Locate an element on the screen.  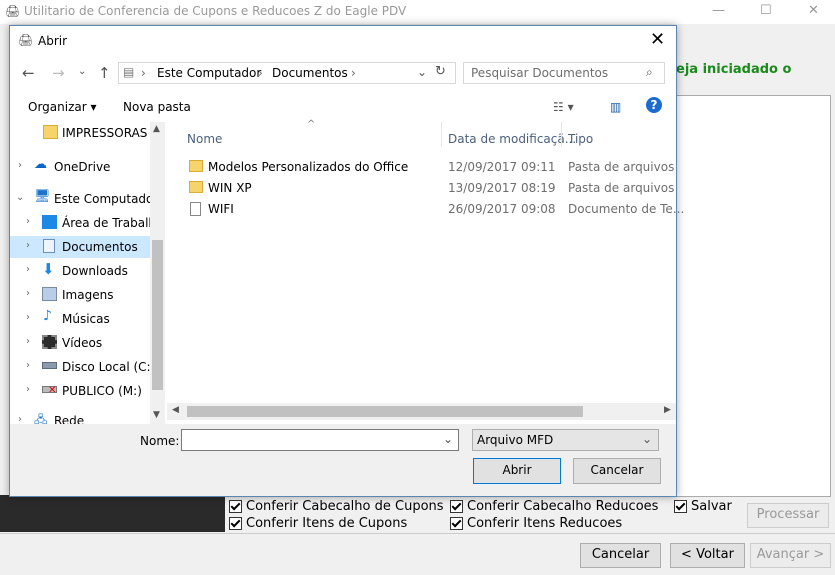
new-folder-button: Nova pasta is located at coordinates (157, 107).